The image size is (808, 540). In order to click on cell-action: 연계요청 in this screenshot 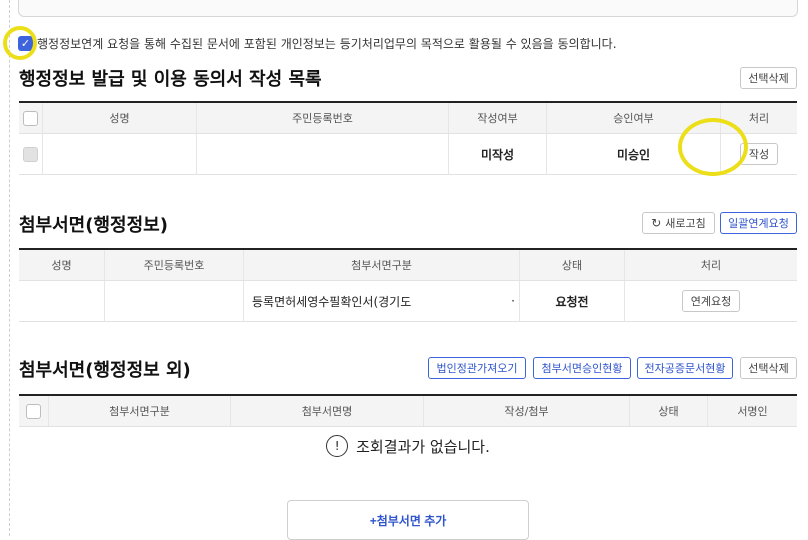, I will do `click(711, 301)`.